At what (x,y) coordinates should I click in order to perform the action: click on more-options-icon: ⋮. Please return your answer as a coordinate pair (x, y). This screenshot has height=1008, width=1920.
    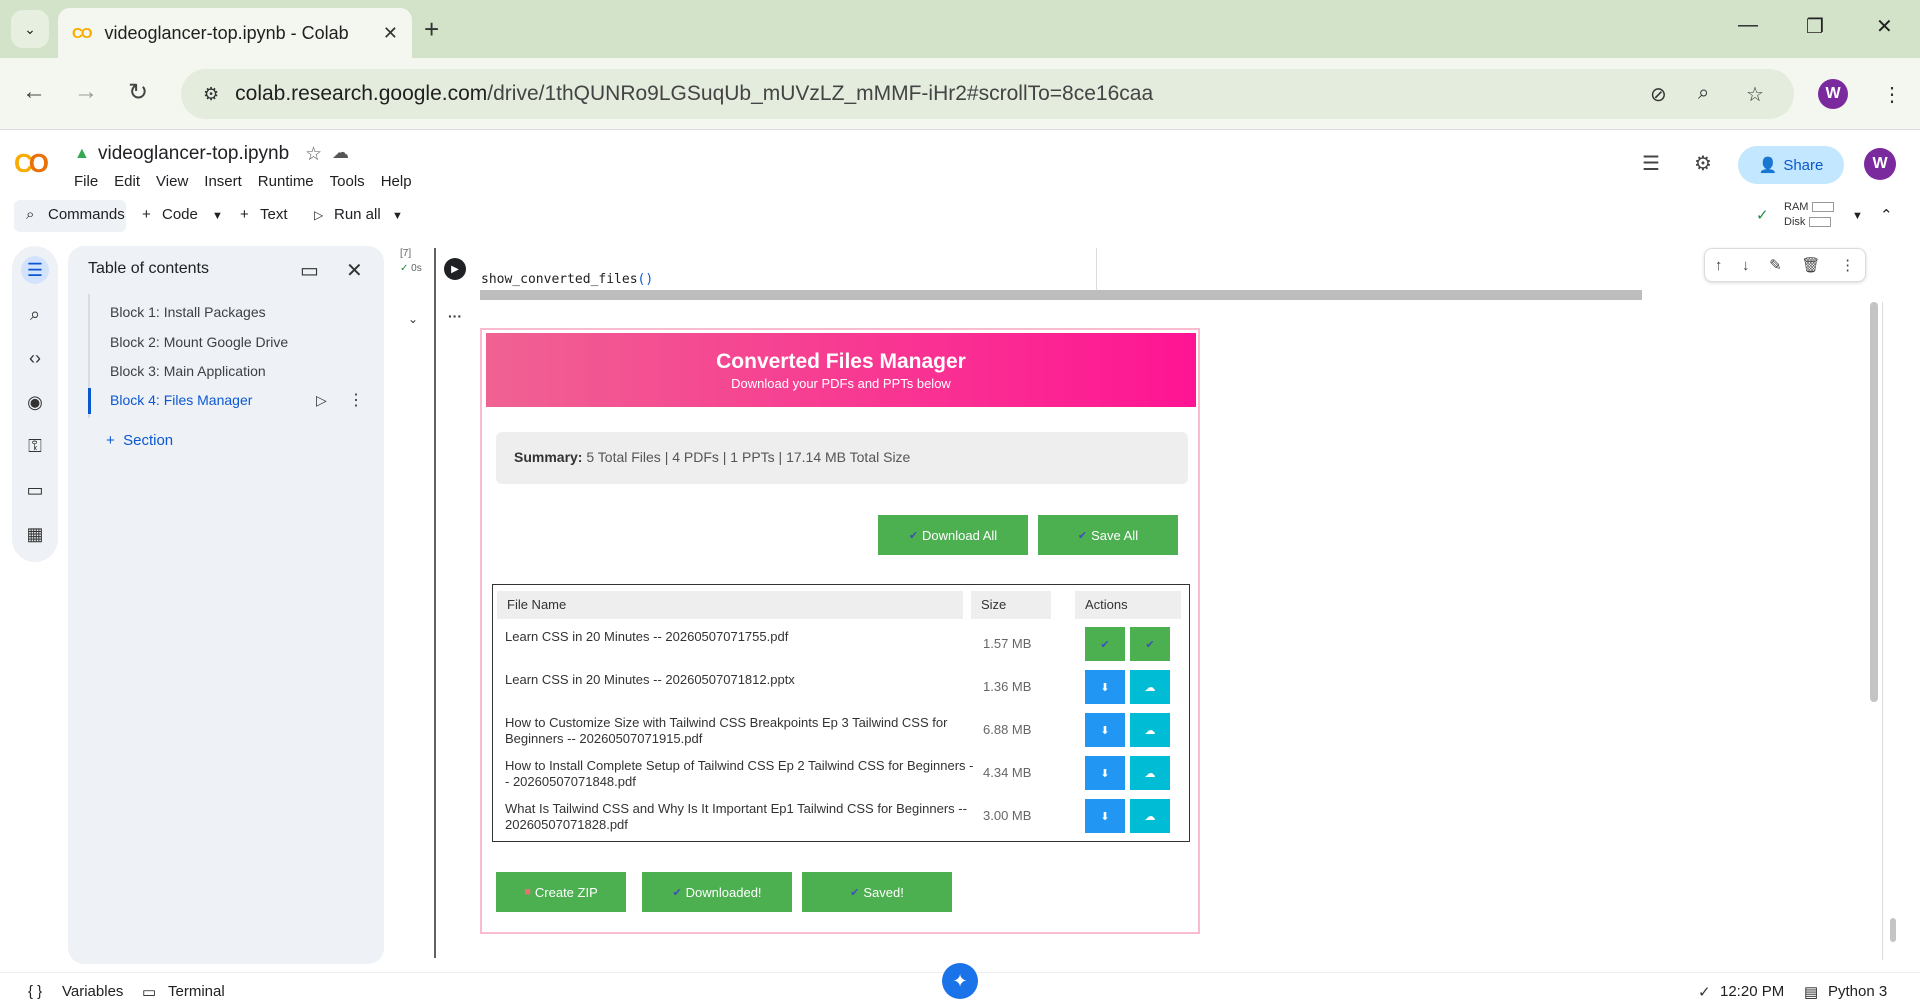
    Looking at the image, I should click on (356, 400).